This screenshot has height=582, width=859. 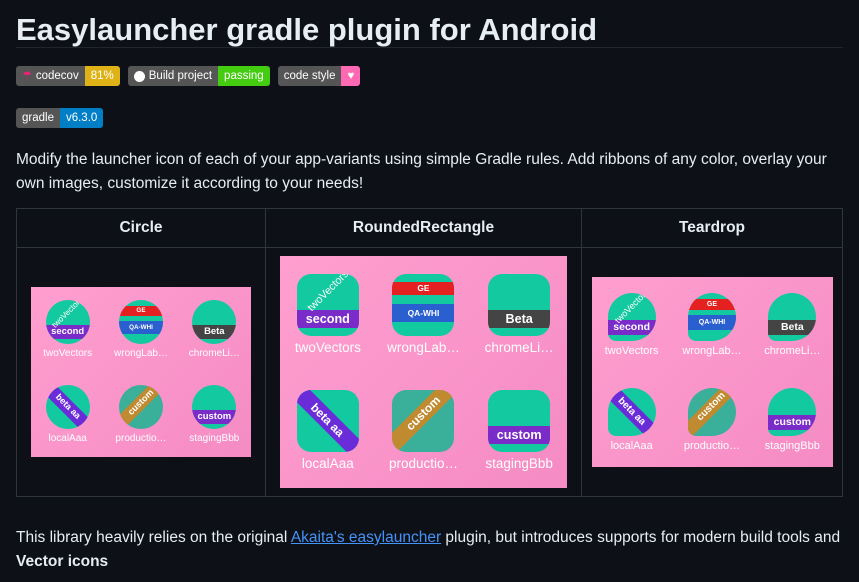 I want to click on build-badge: Build project passing, so click(x=198, y=76).